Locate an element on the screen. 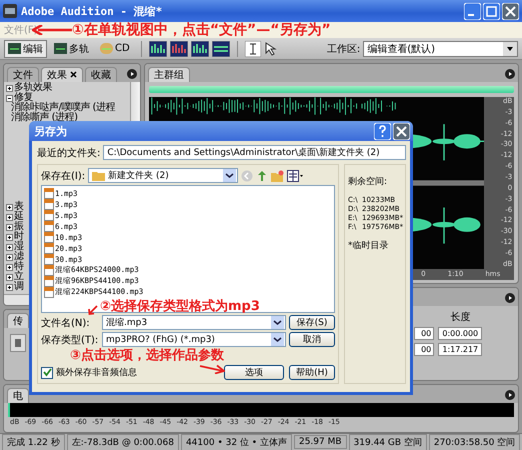  filename-field: 混缩.mp3 is located at coordinates (194, 322).